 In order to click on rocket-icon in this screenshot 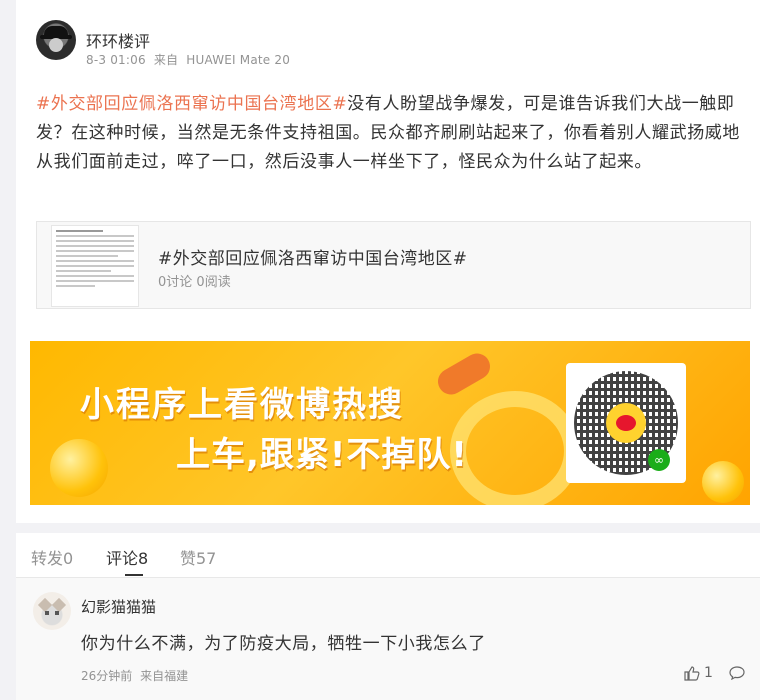, I will do `click(464, 374)`.